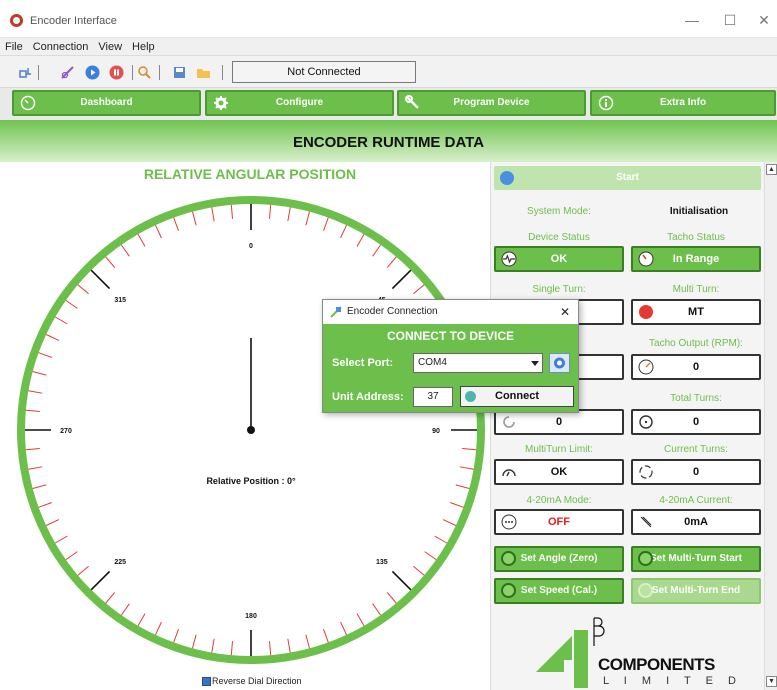 The image size is (777, 690). What do you see at coordinates (730, 20) in the screenshot?
I see `maximize-button: ☐` at bounding box center [730, 20].